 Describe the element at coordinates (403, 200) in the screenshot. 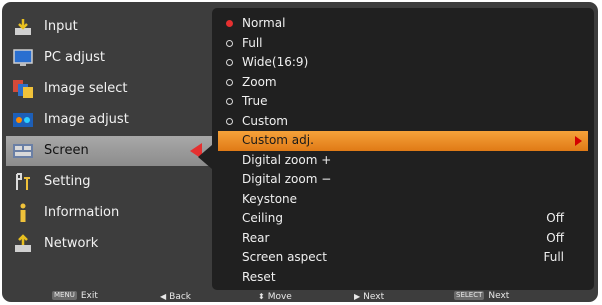

I see `option-keystone: Keystone` at that location.